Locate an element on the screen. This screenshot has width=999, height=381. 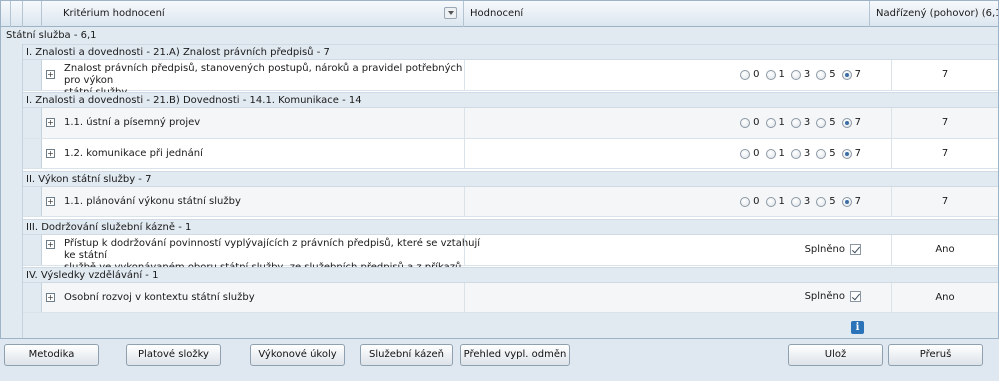
criterion-text: 1.1. plánování výkonu státní služby is located at coordinates (152, 201).